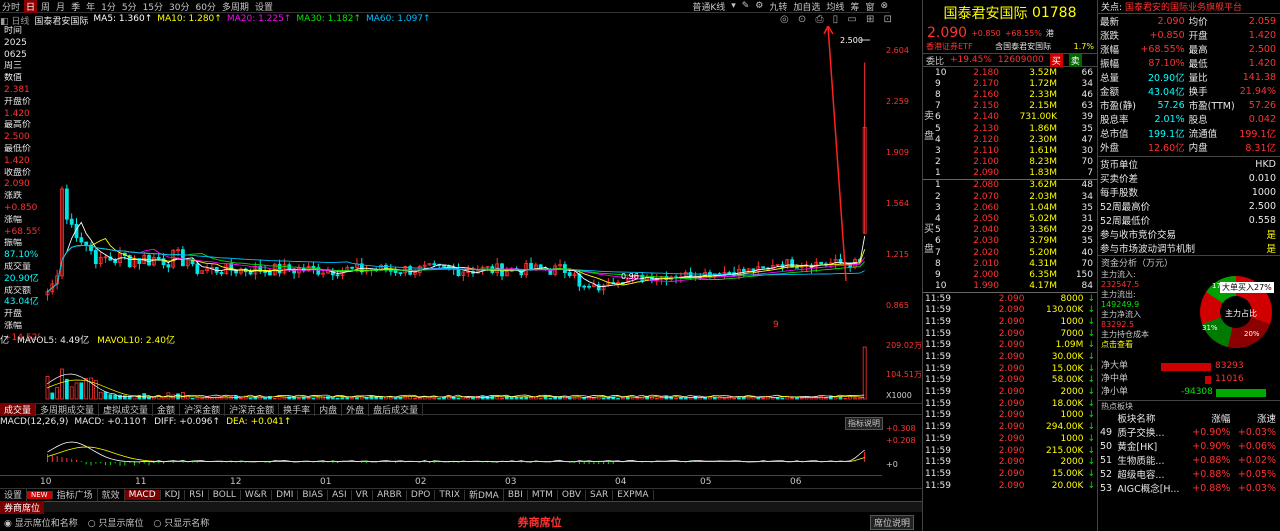  Describe the element at coordinates (572, 494) in the screenshot. I see `tab-19: OBV` at that location.